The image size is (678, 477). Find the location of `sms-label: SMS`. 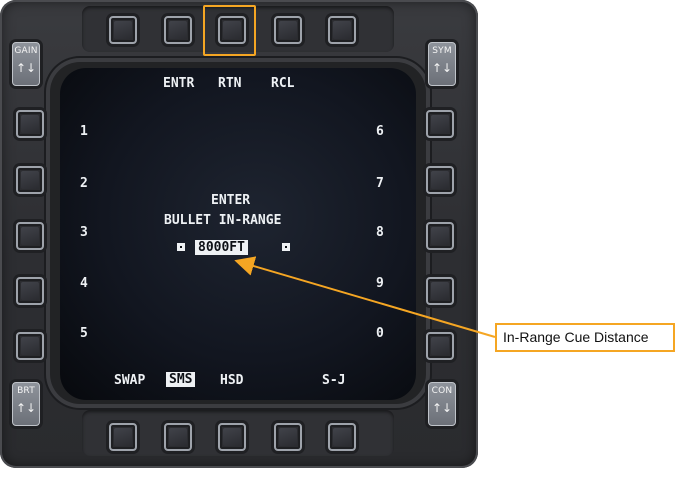

sms-label: SMS is located at coordinates (181, 379).